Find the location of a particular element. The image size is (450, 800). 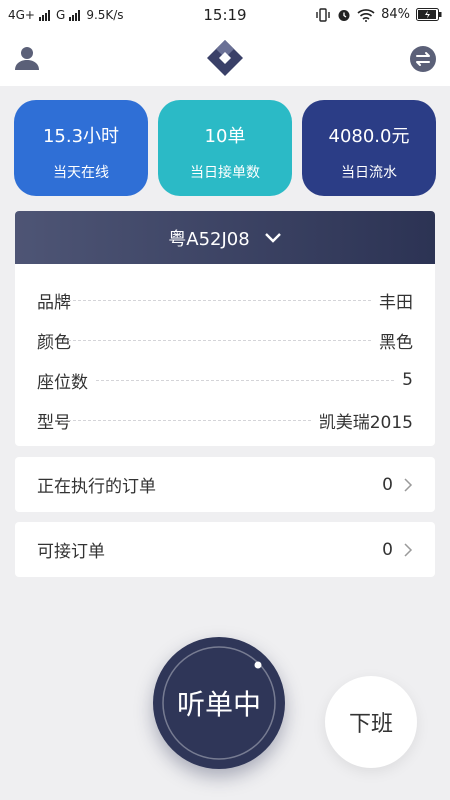

app-logo-icon is located at coordinates (225, 58).